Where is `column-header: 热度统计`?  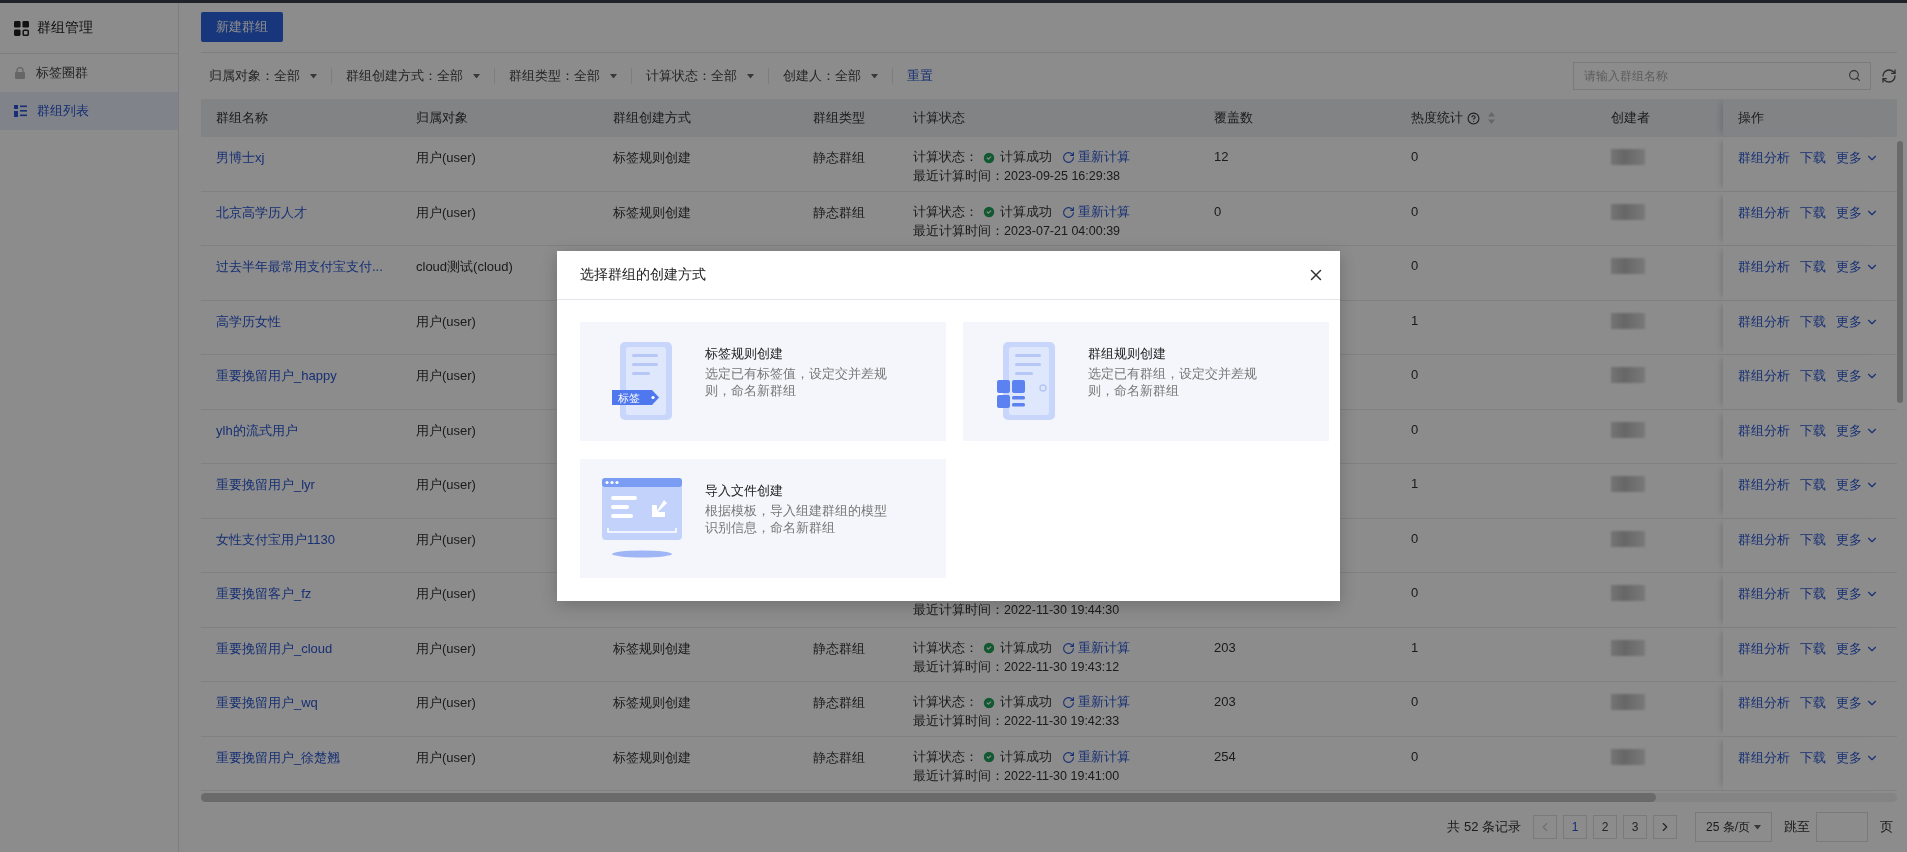 column-header: 热度统计 is located at coordinates (1437, 118).